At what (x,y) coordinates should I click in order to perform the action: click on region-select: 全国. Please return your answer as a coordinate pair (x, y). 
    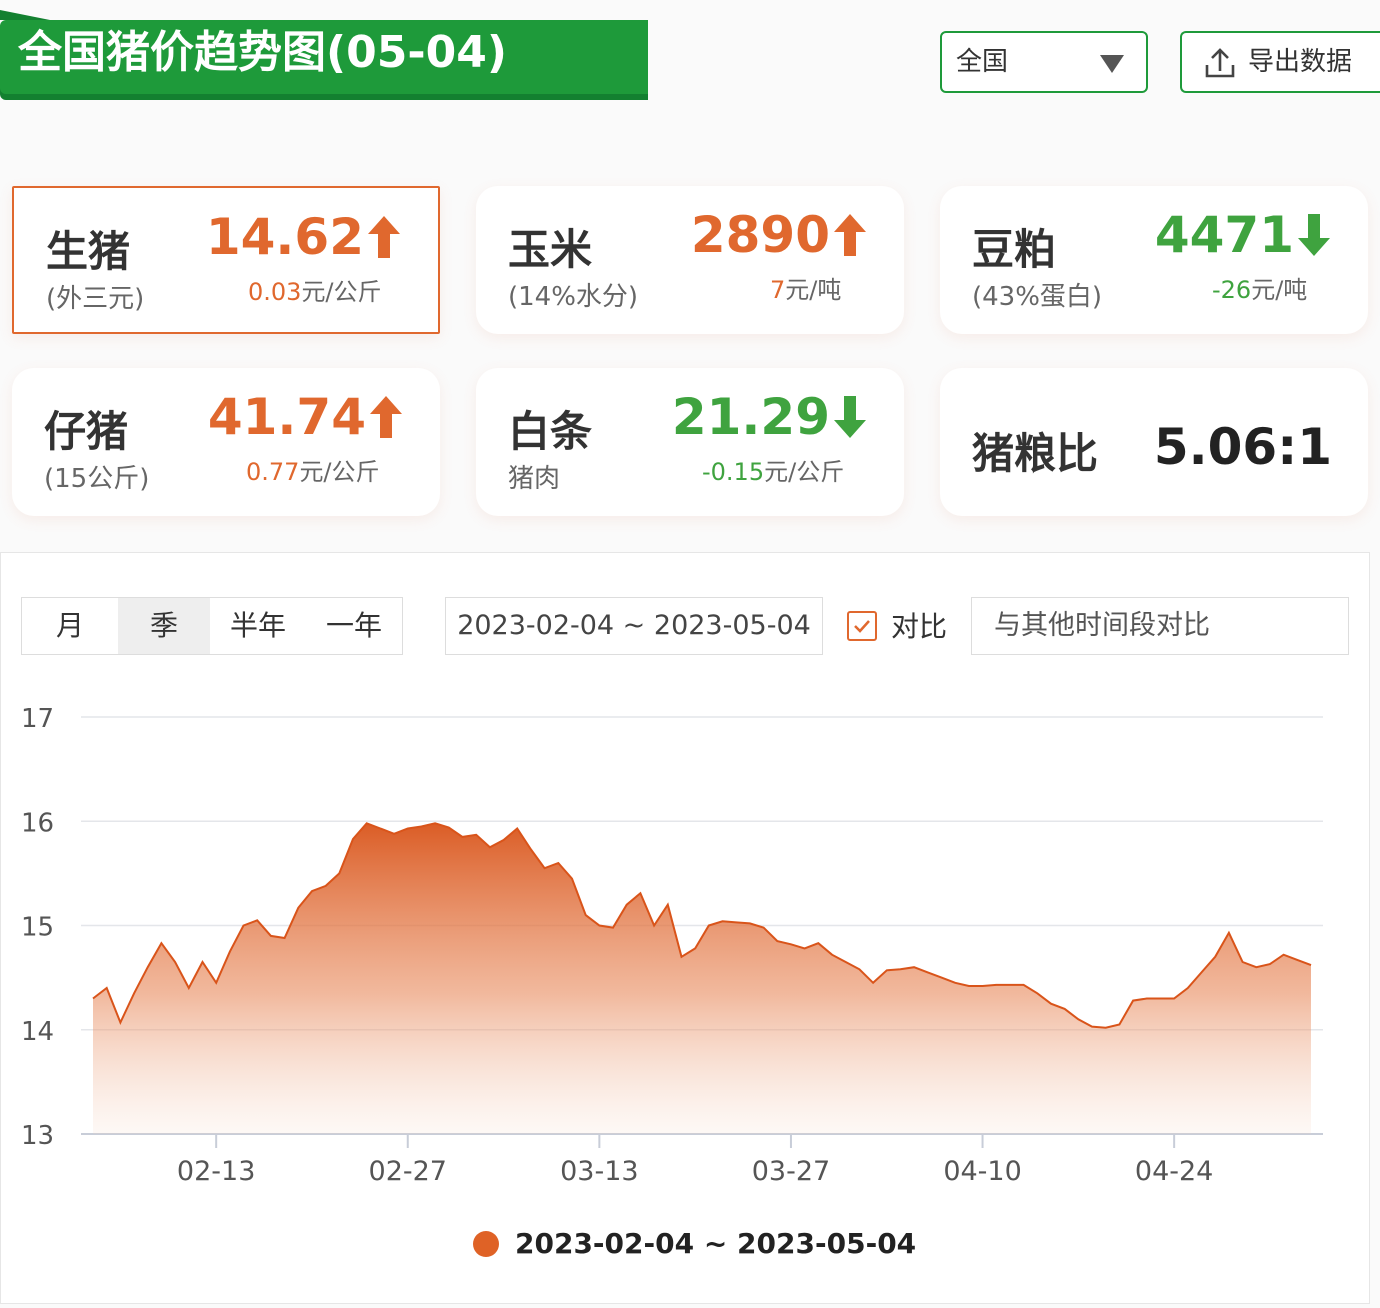
    Looking at the image, I should click on (1044, 62).